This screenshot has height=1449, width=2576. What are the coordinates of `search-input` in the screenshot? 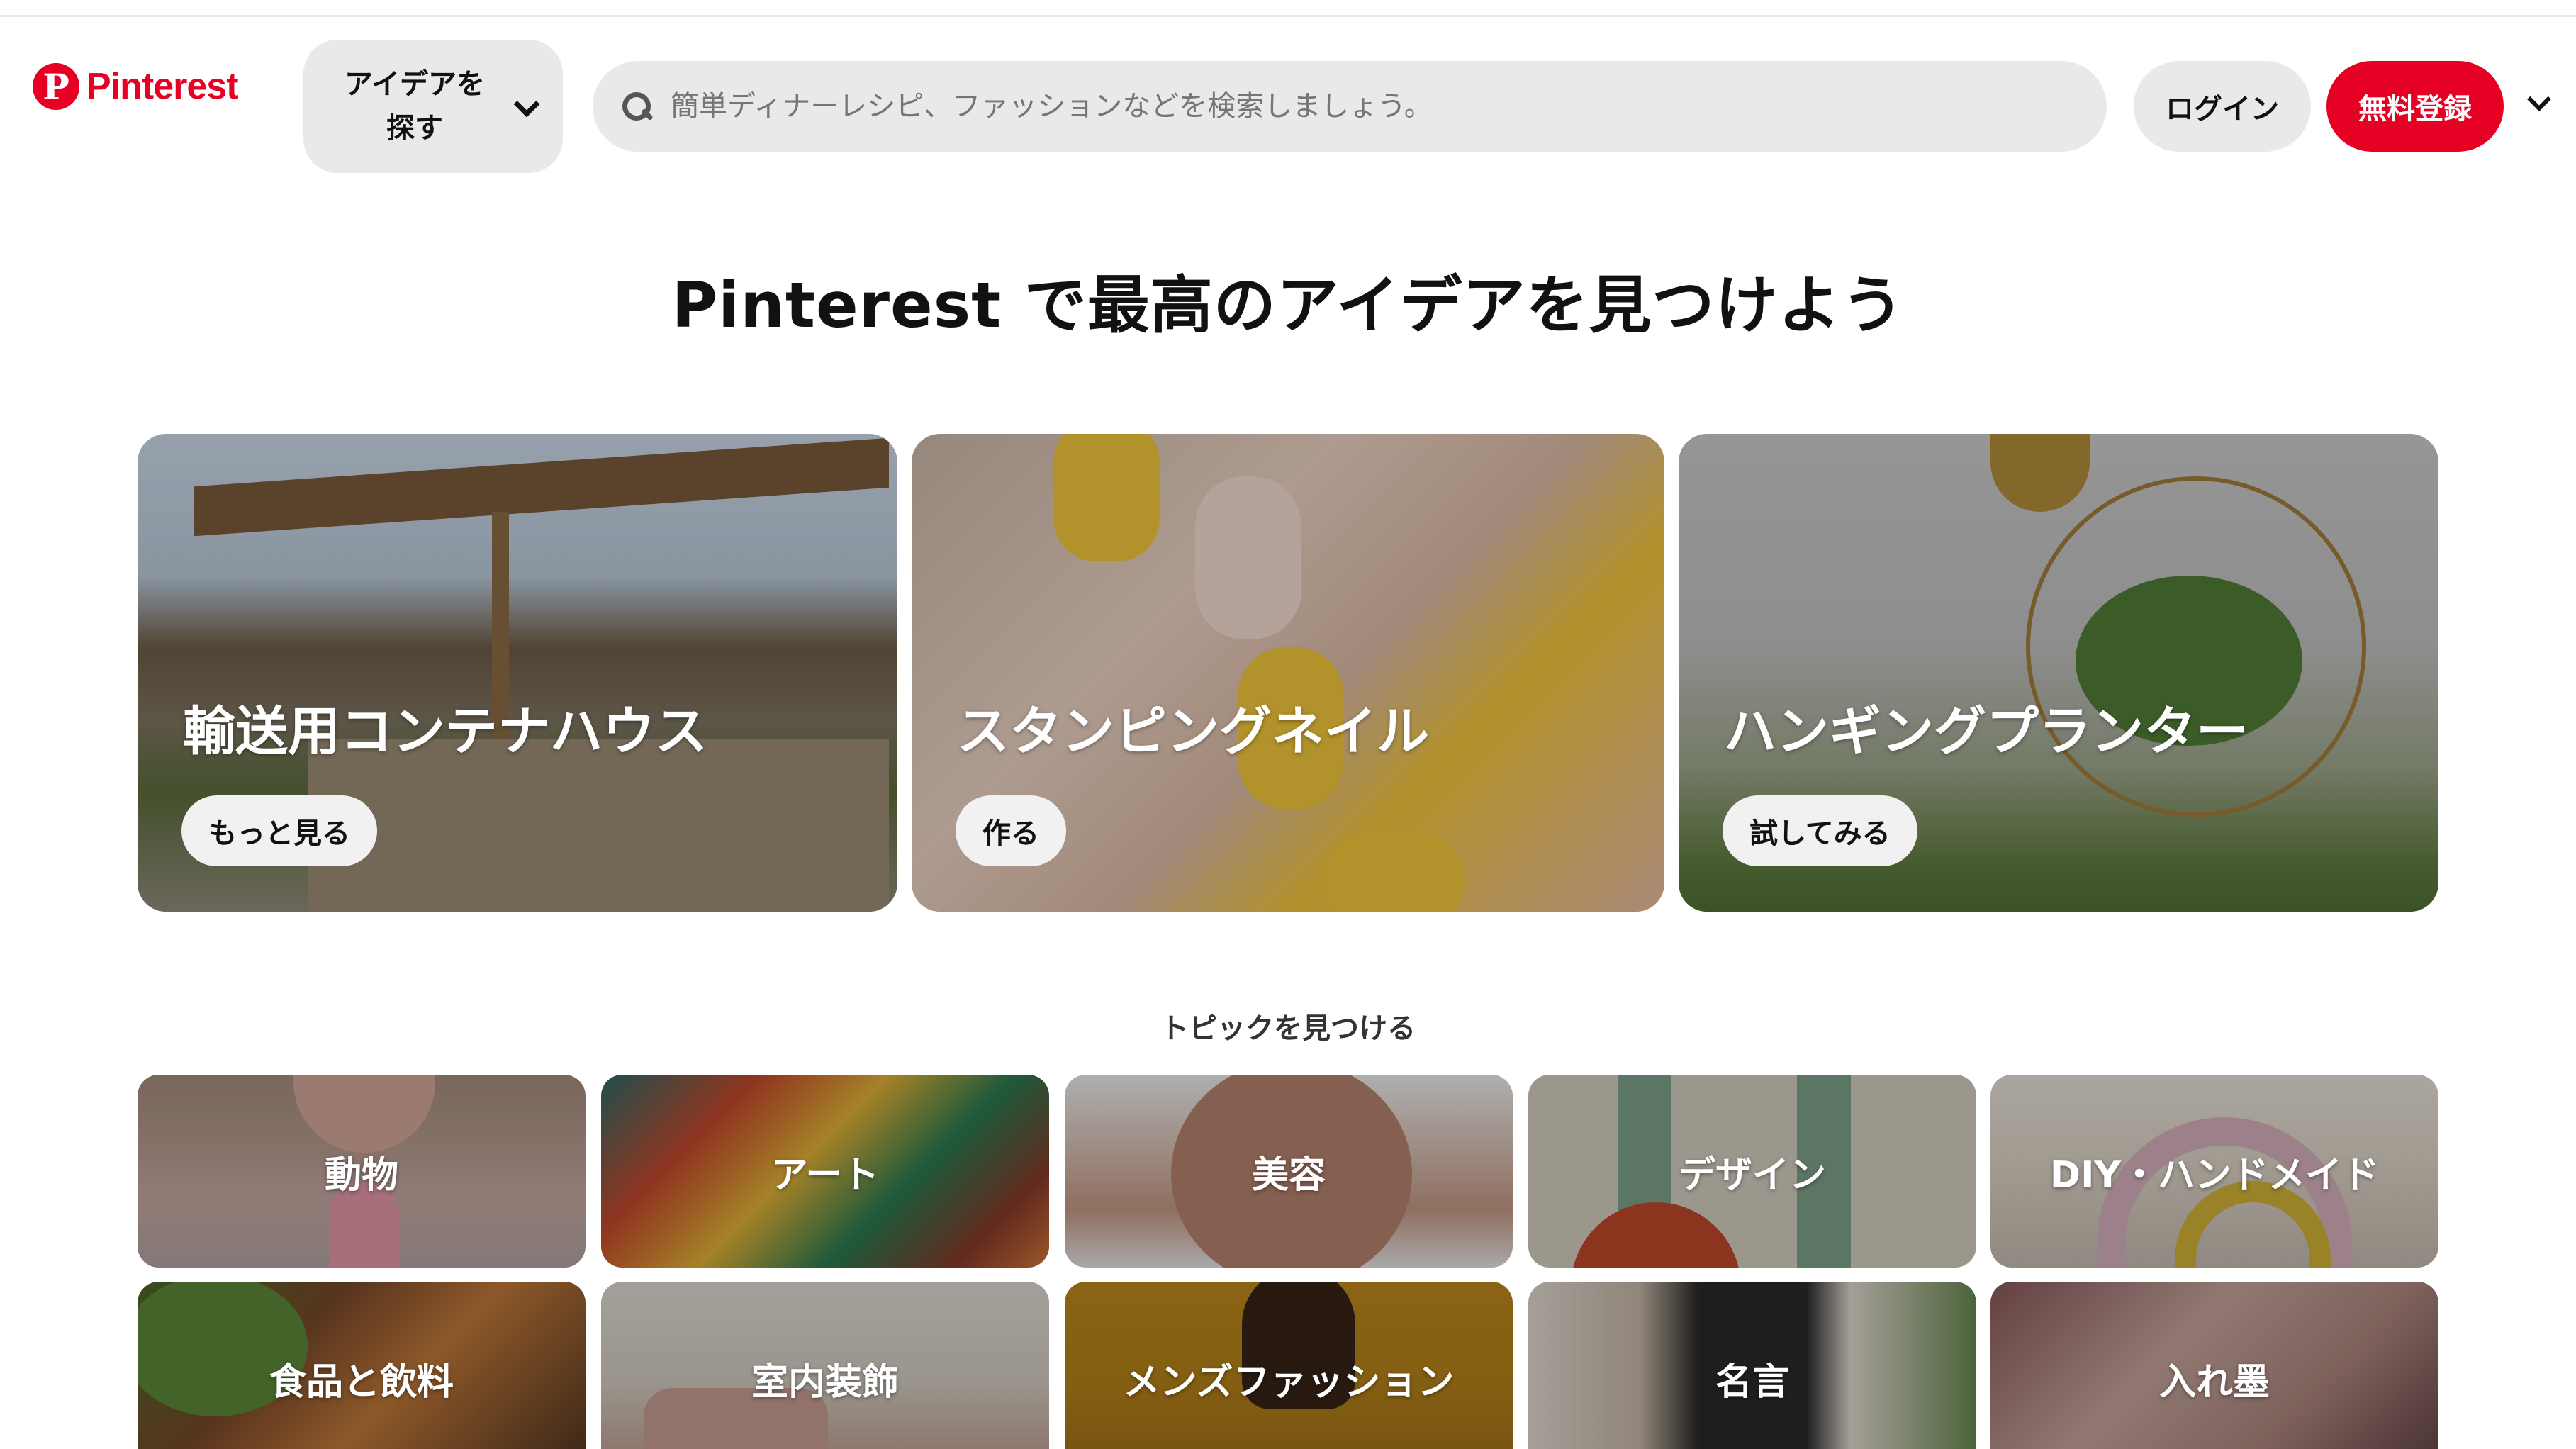 It's located at (1344, 106).